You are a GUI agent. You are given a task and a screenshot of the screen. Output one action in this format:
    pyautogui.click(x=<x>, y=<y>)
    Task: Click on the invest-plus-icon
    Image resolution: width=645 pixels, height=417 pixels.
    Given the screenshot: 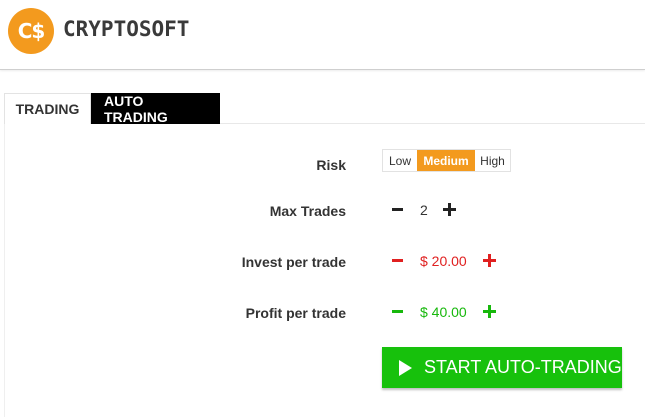 What is the action you would take?
    pyautogui.click(x=490, y=261)
    